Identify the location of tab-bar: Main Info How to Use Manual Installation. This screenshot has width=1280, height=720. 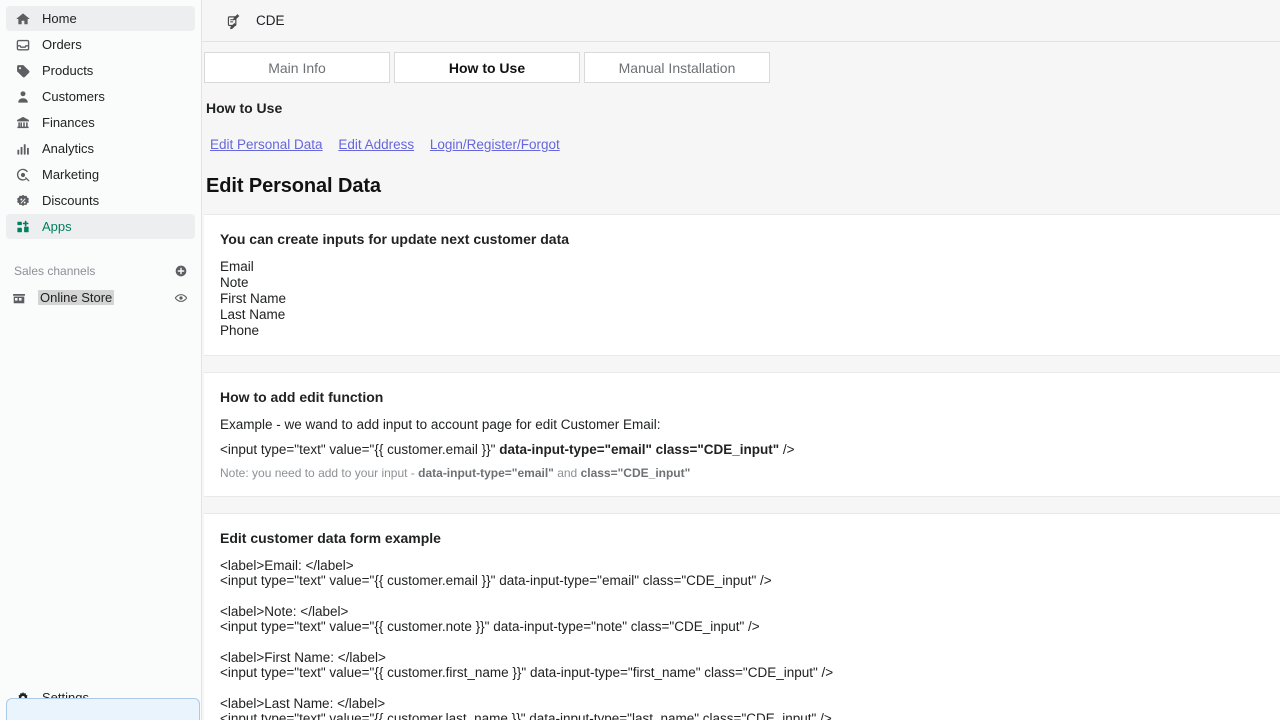
(741, 62).